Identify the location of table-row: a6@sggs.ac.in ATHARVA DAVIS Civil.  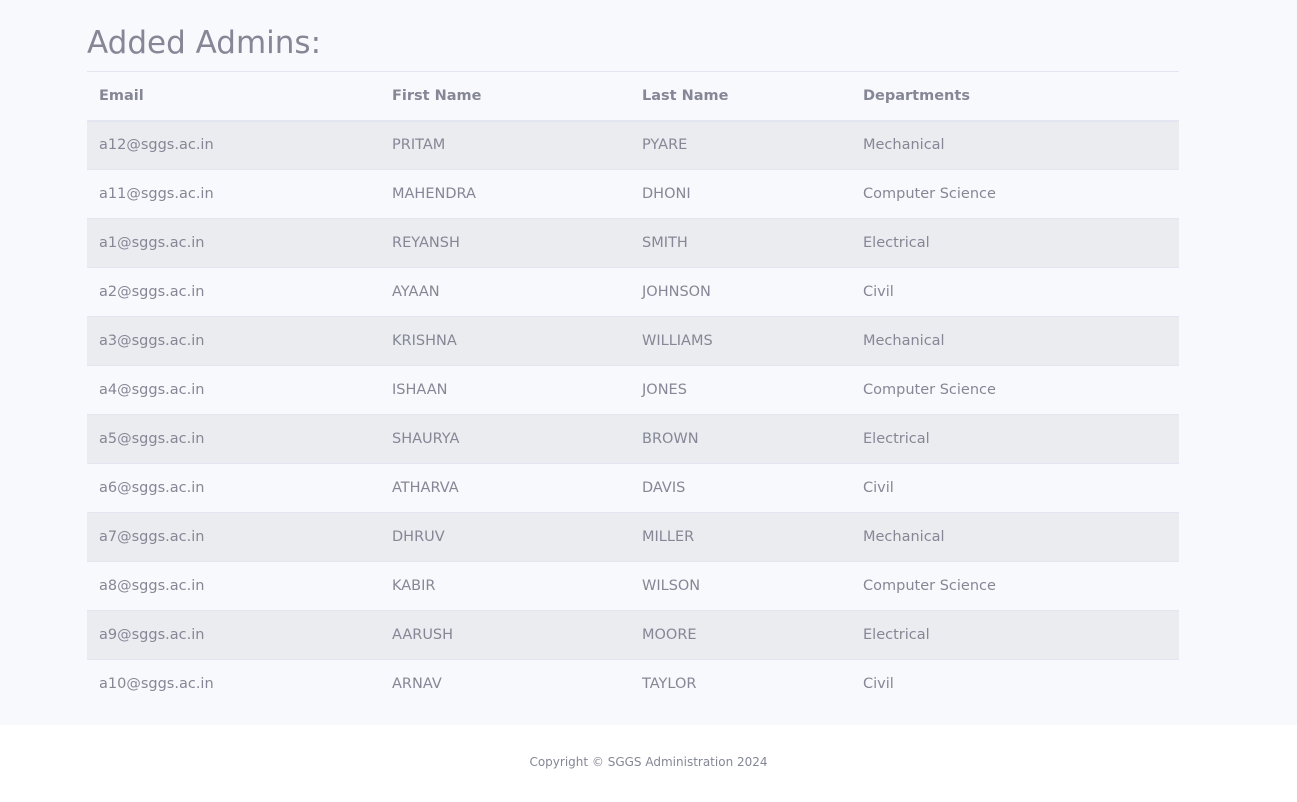
(633, 488).